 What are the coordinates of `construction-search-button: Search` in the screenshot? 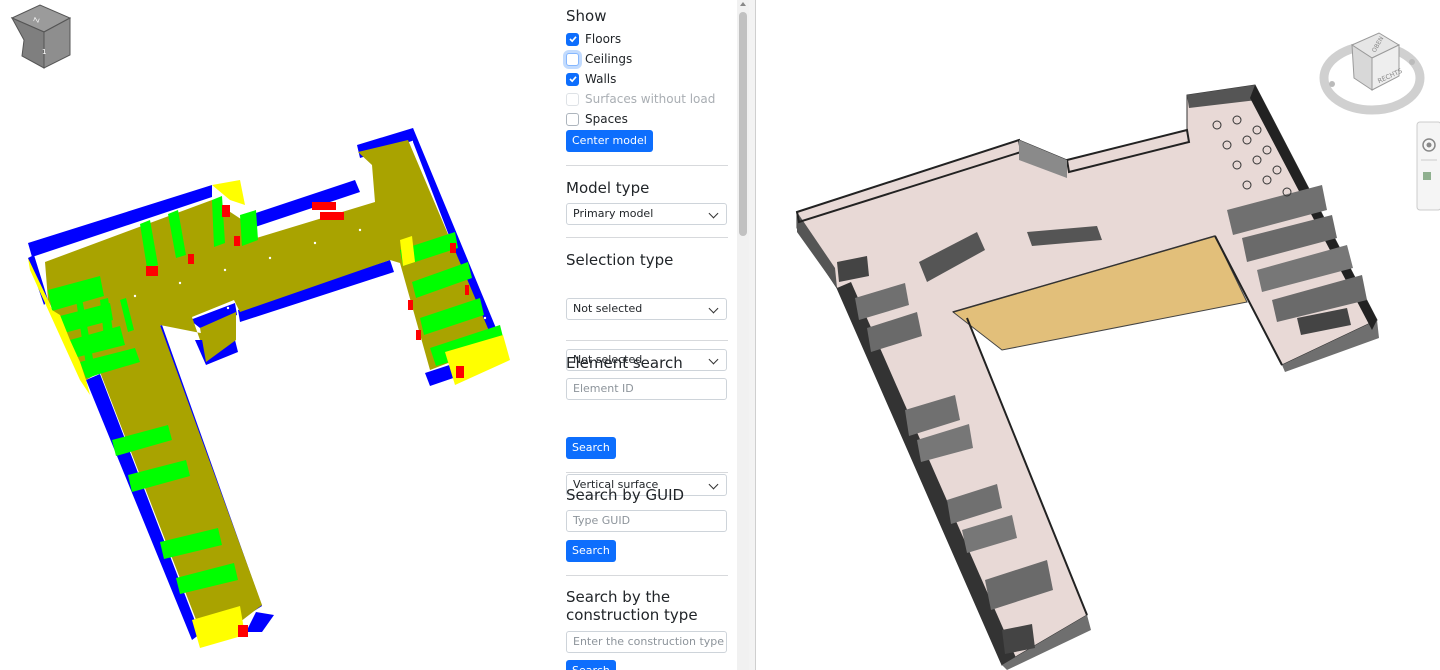 It's located at (591, 665).